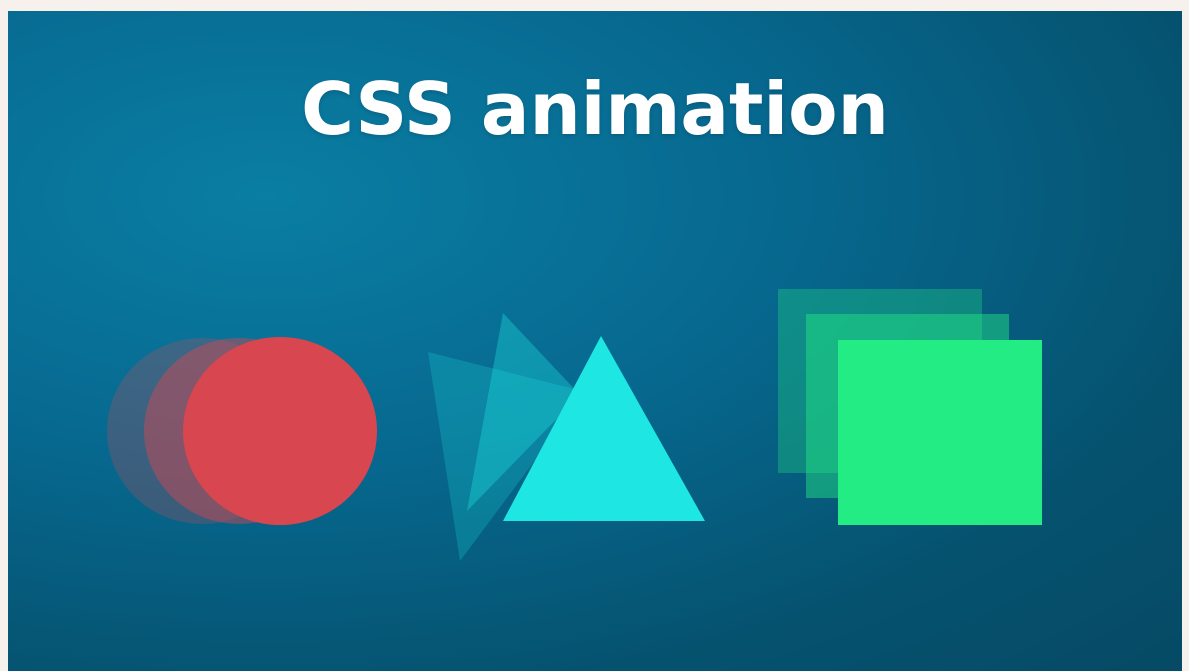 Image resolution: width=1189 pixels, height=671 pixels. Describe the element at coordinates (940, 432) in the screenshot. I see `square-shape` at that location.